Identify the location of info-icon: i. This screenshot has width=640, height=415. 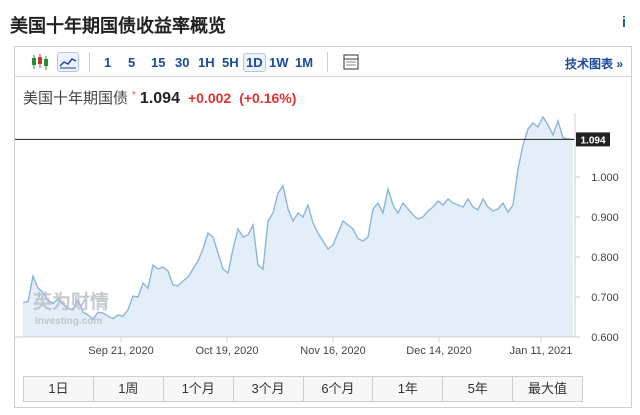
(624, 22).